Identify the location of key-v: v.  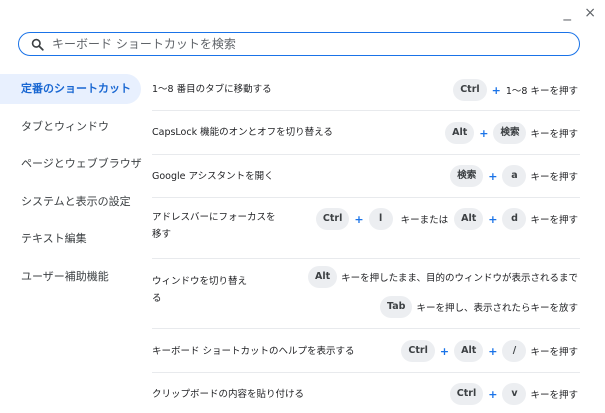
(514, 394).